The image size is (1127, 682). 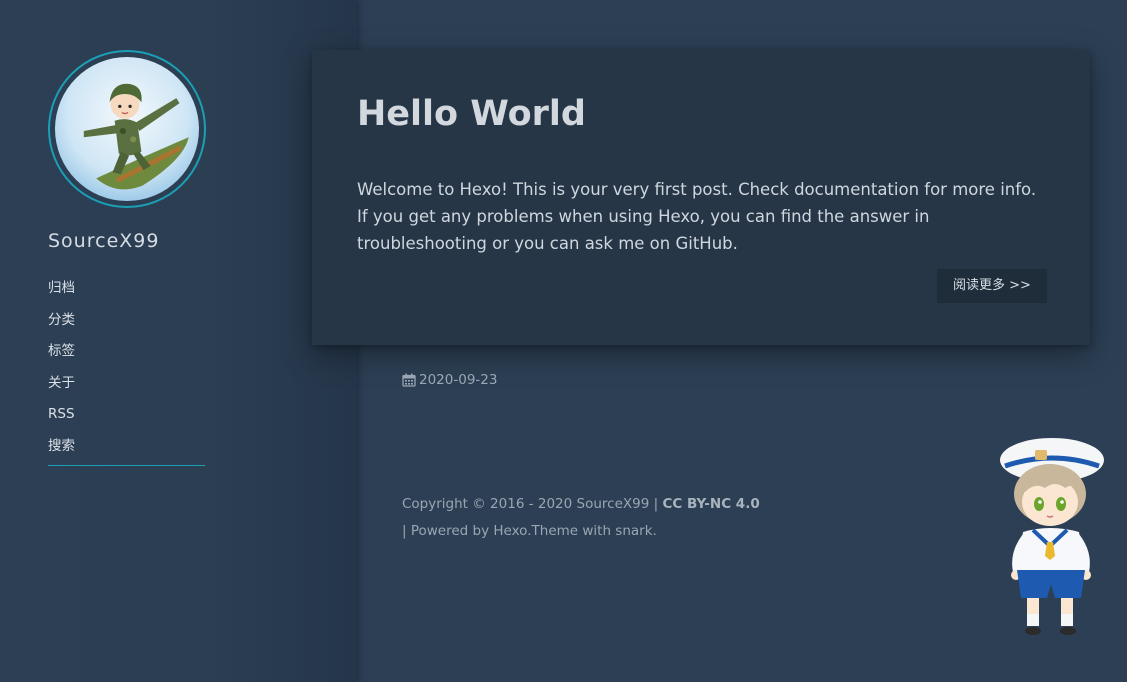 I want to click on calendar-icon, so click(x=409, y=380).